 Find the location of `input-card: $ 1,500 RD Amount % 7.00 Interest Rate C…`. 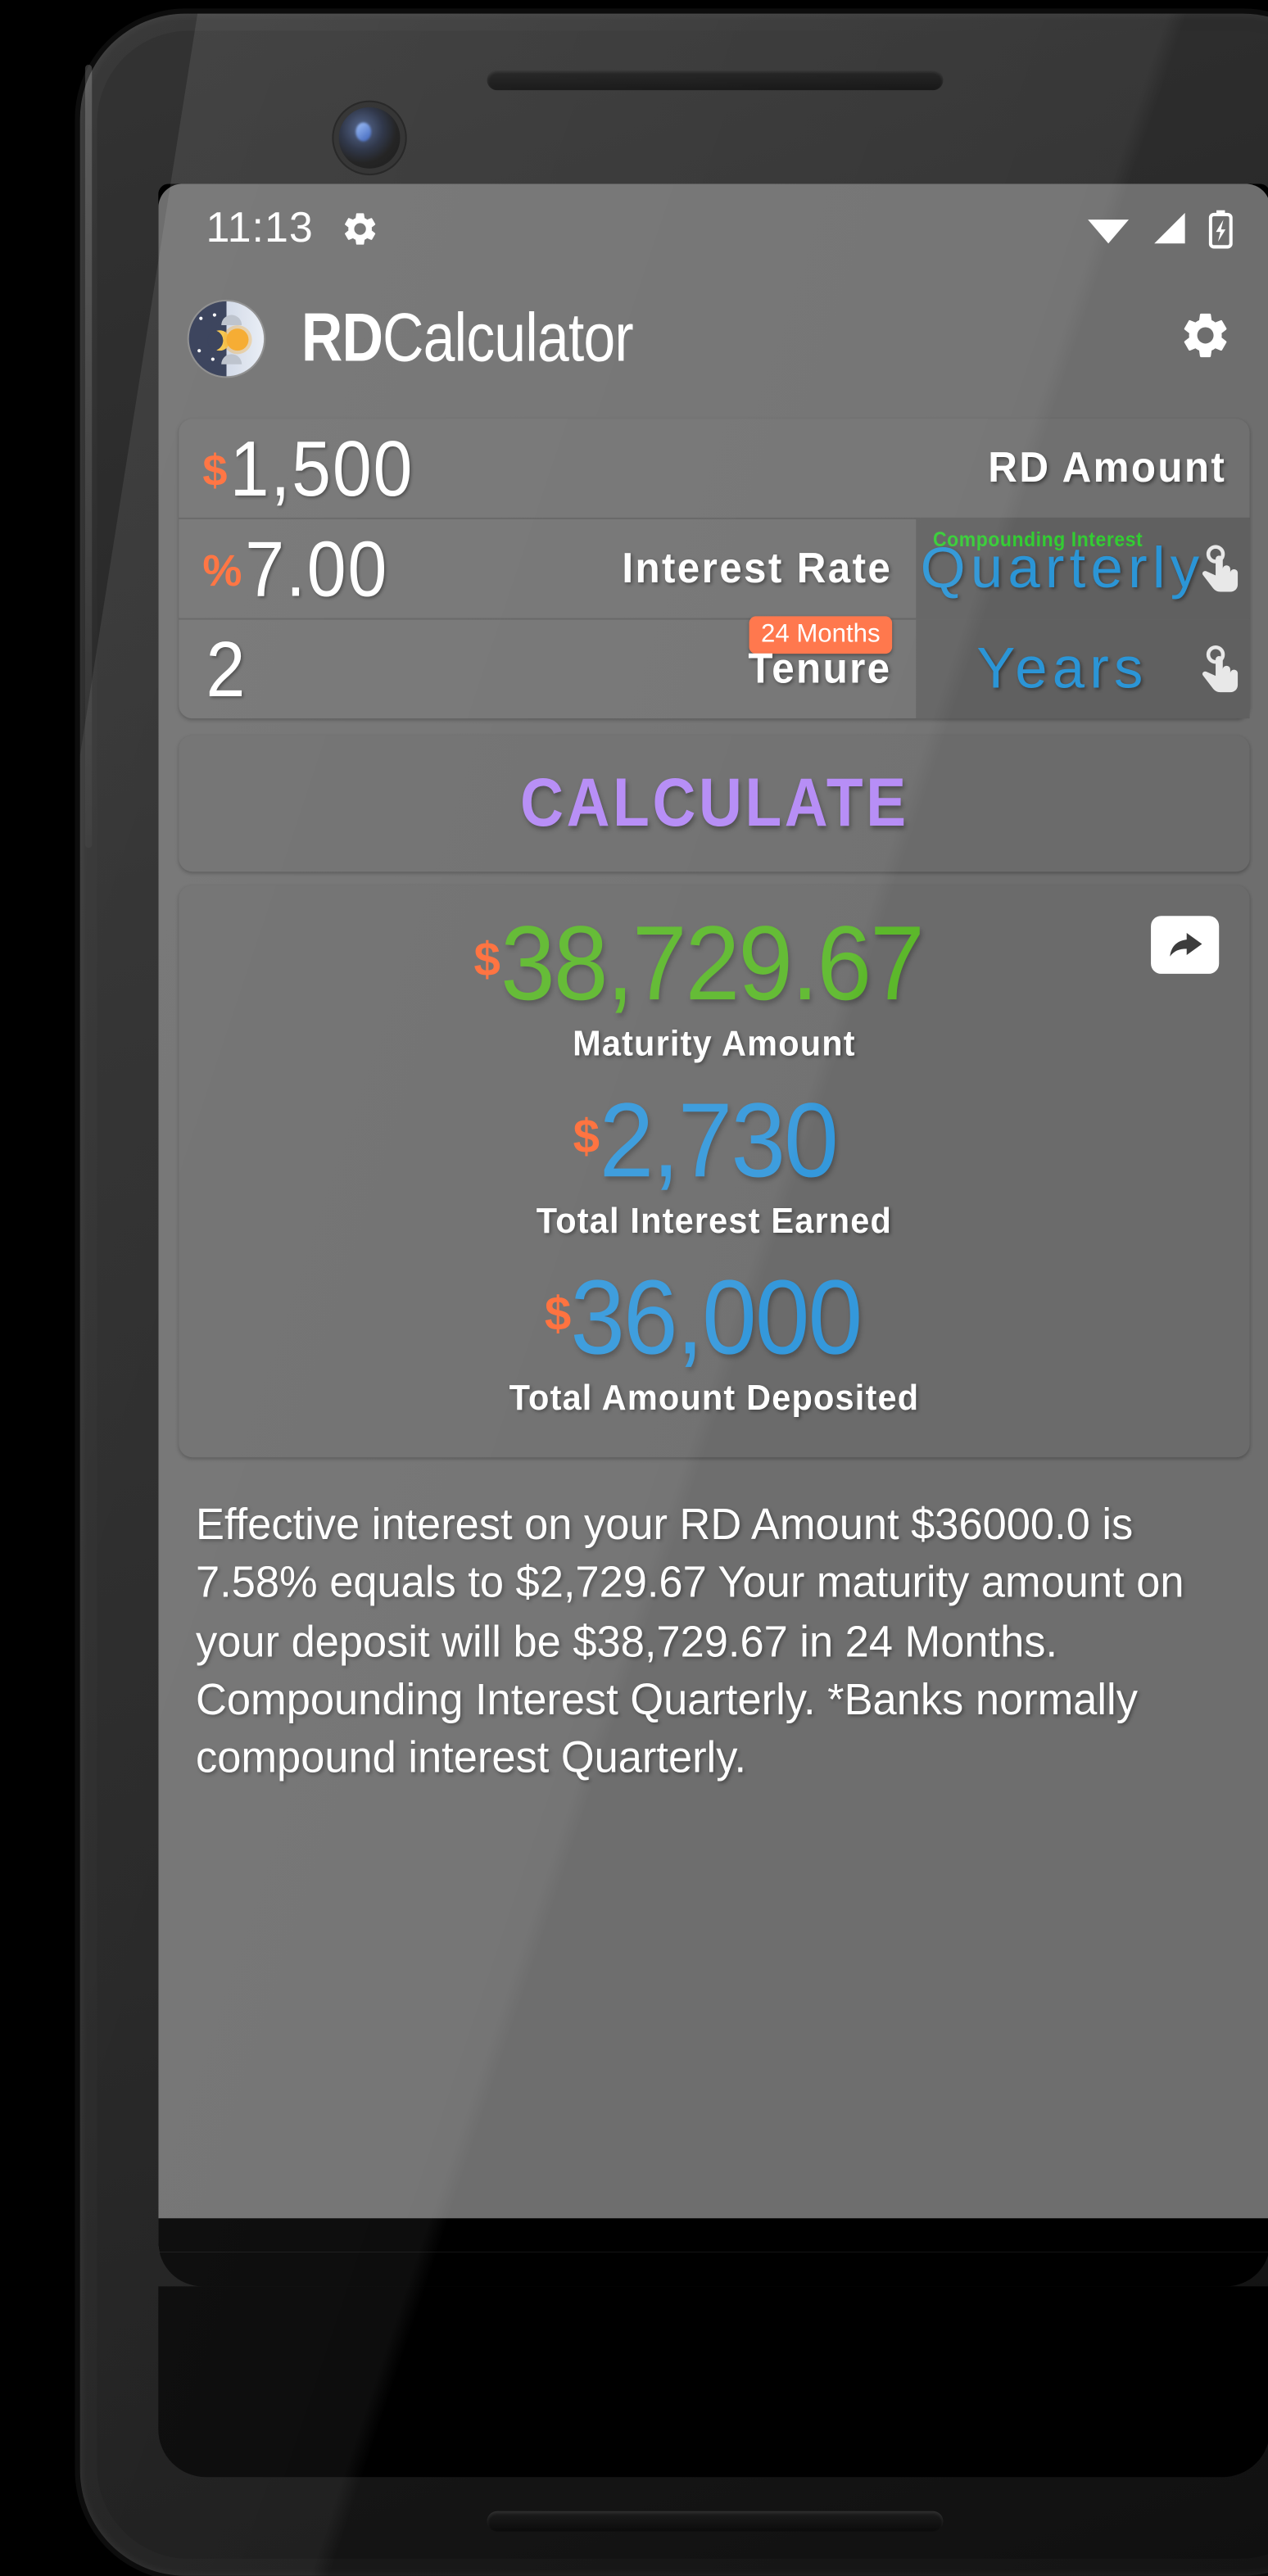

input-card: $ 1,500 RD Amount % 7.00 Interest Rate C… is located at coordinates (714, 569).